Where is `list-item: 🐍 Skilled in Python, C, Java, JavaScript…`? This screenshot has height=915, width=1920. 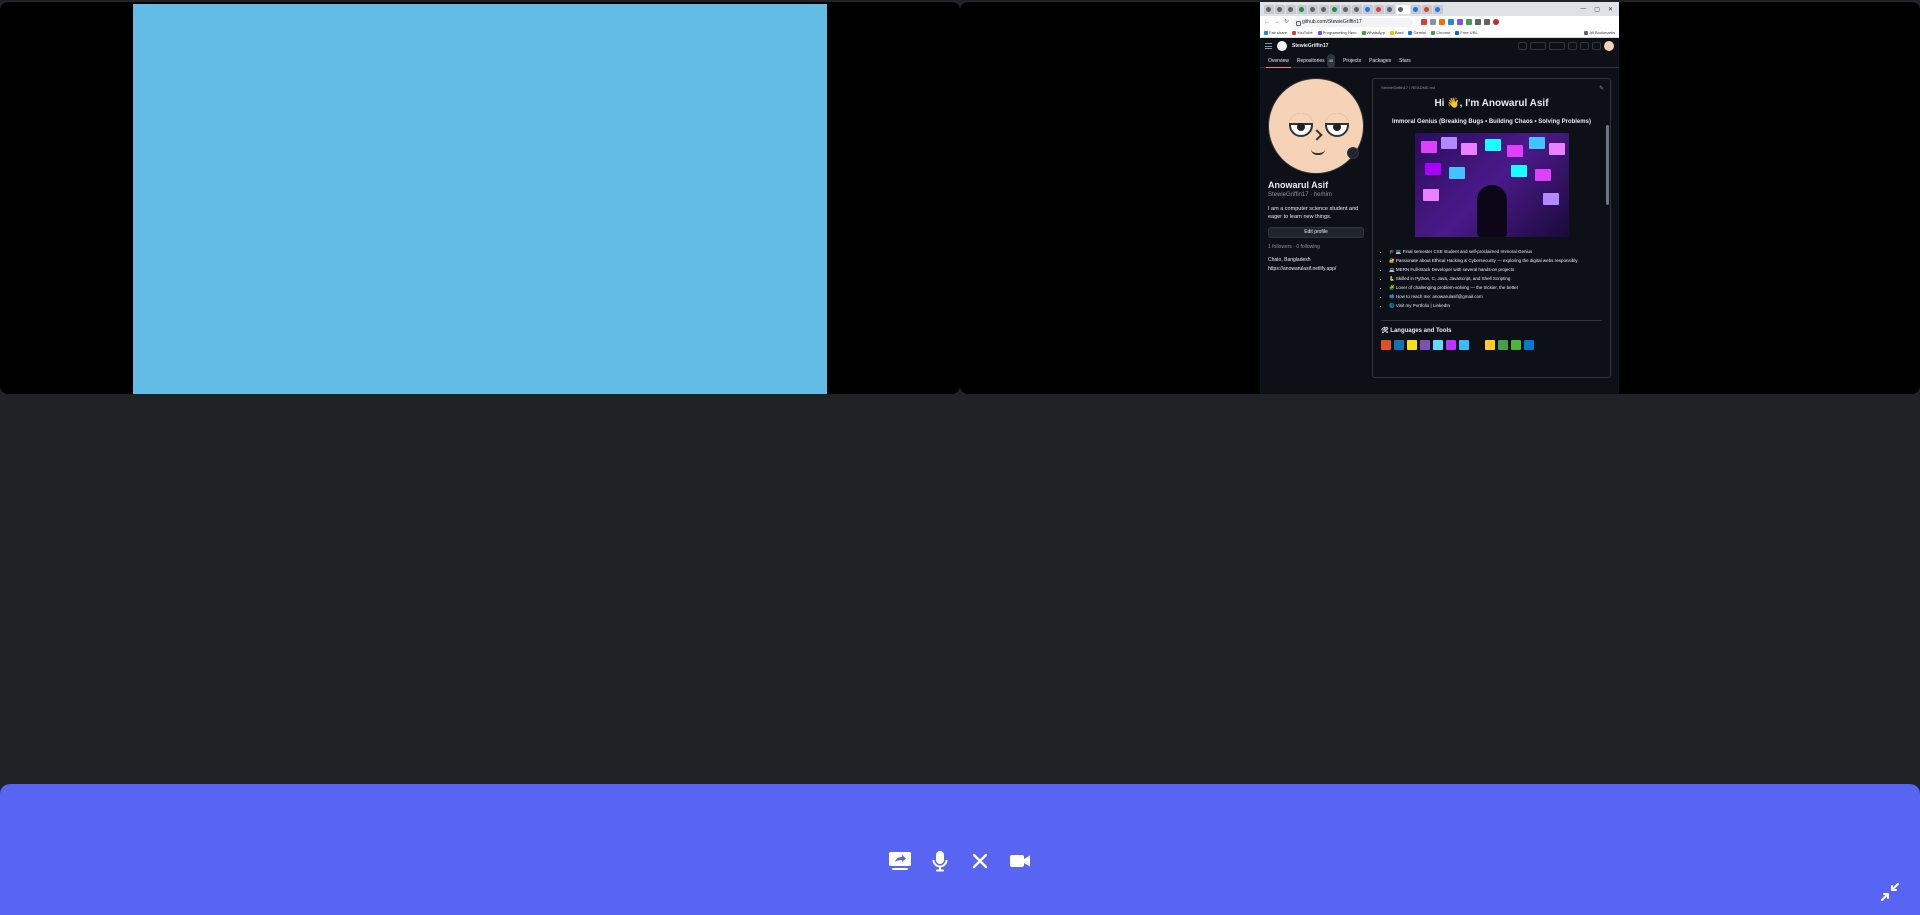
list-item: 🐍 Skilled in Python, C, Java, JavaScript… is located at coordinates (1495, 278).